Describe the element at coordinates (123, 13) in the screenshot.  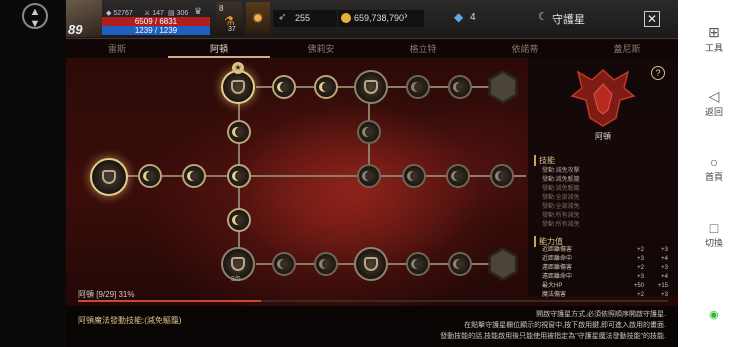
I see `stat-a-value: 52767` at that location.